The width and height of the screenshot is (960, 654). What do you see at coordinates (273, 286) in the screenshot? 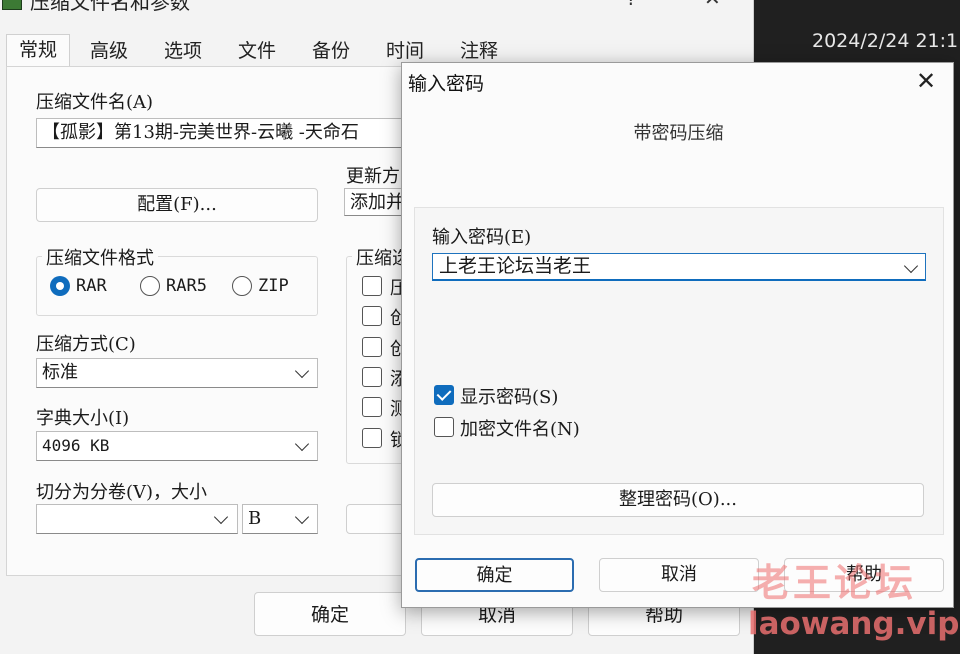
I see `radio-zip-label: ZIP` at bounding box center [273, 286].